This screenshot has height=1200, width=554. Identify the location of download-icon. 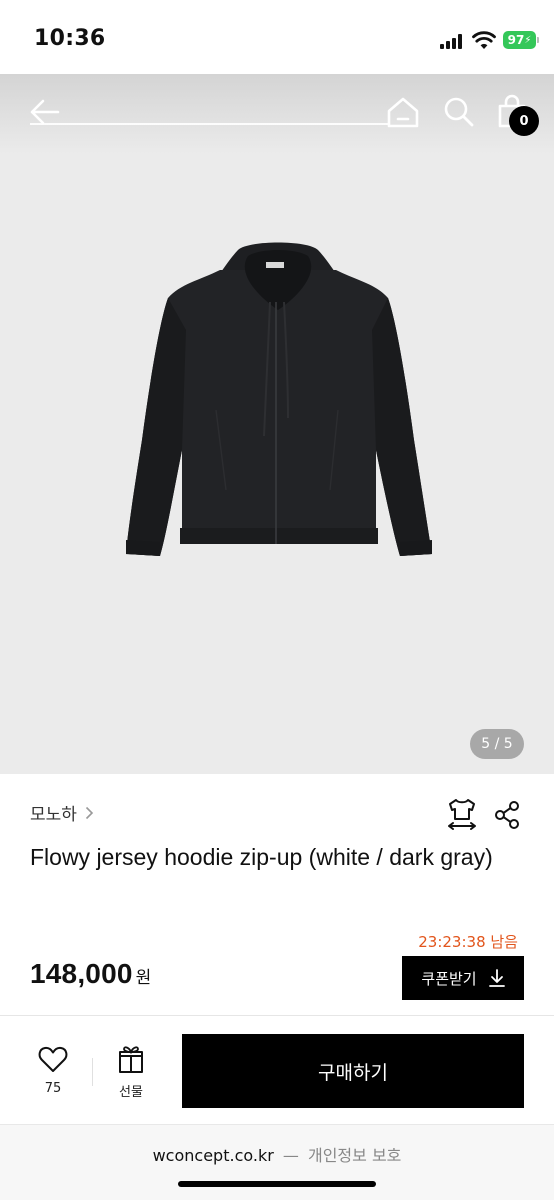
(496, 978).